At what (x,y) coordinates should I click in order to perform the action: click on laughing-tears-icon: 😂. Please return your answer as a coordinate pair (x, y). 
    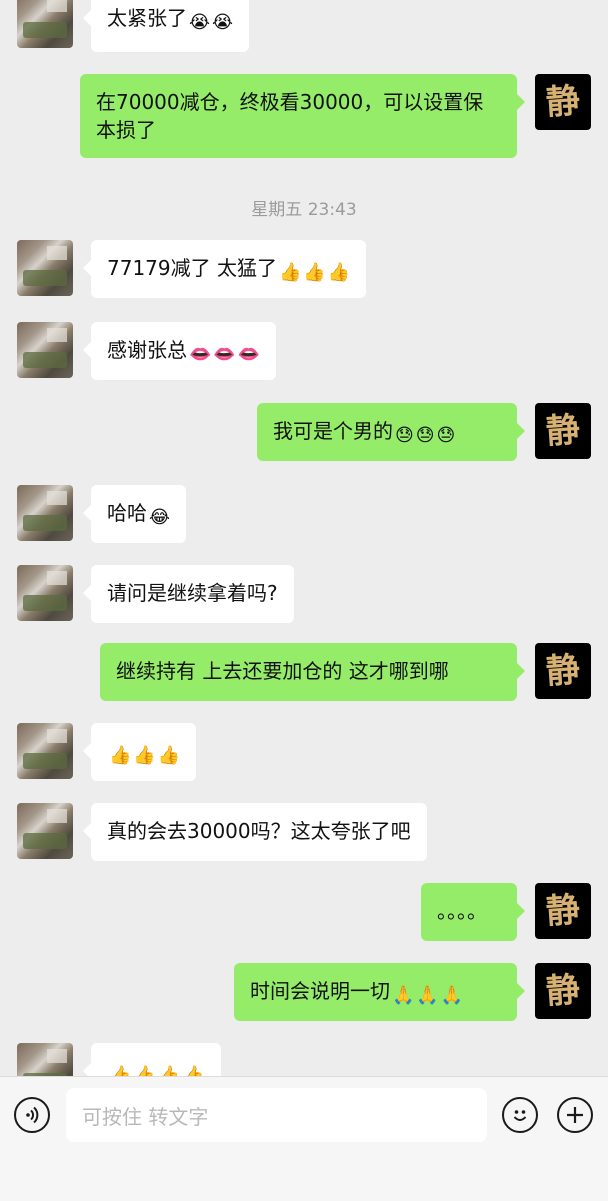
    Looking at the image, I should click on (160, 517).